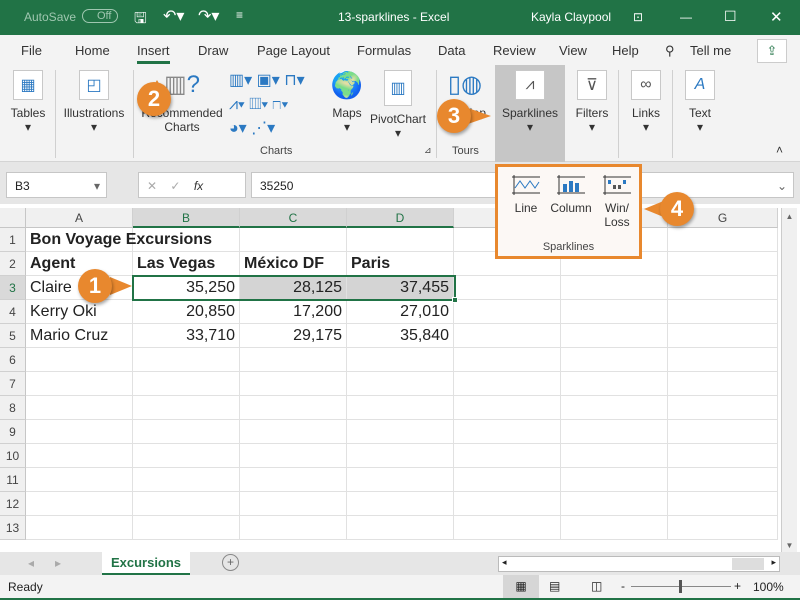 This screenshot has width=800, height=600. What do you see at coordinates (554, 586) in the screenshot?
I see `page-layout-view-icon: ▤` at bounding box center [554, 586].